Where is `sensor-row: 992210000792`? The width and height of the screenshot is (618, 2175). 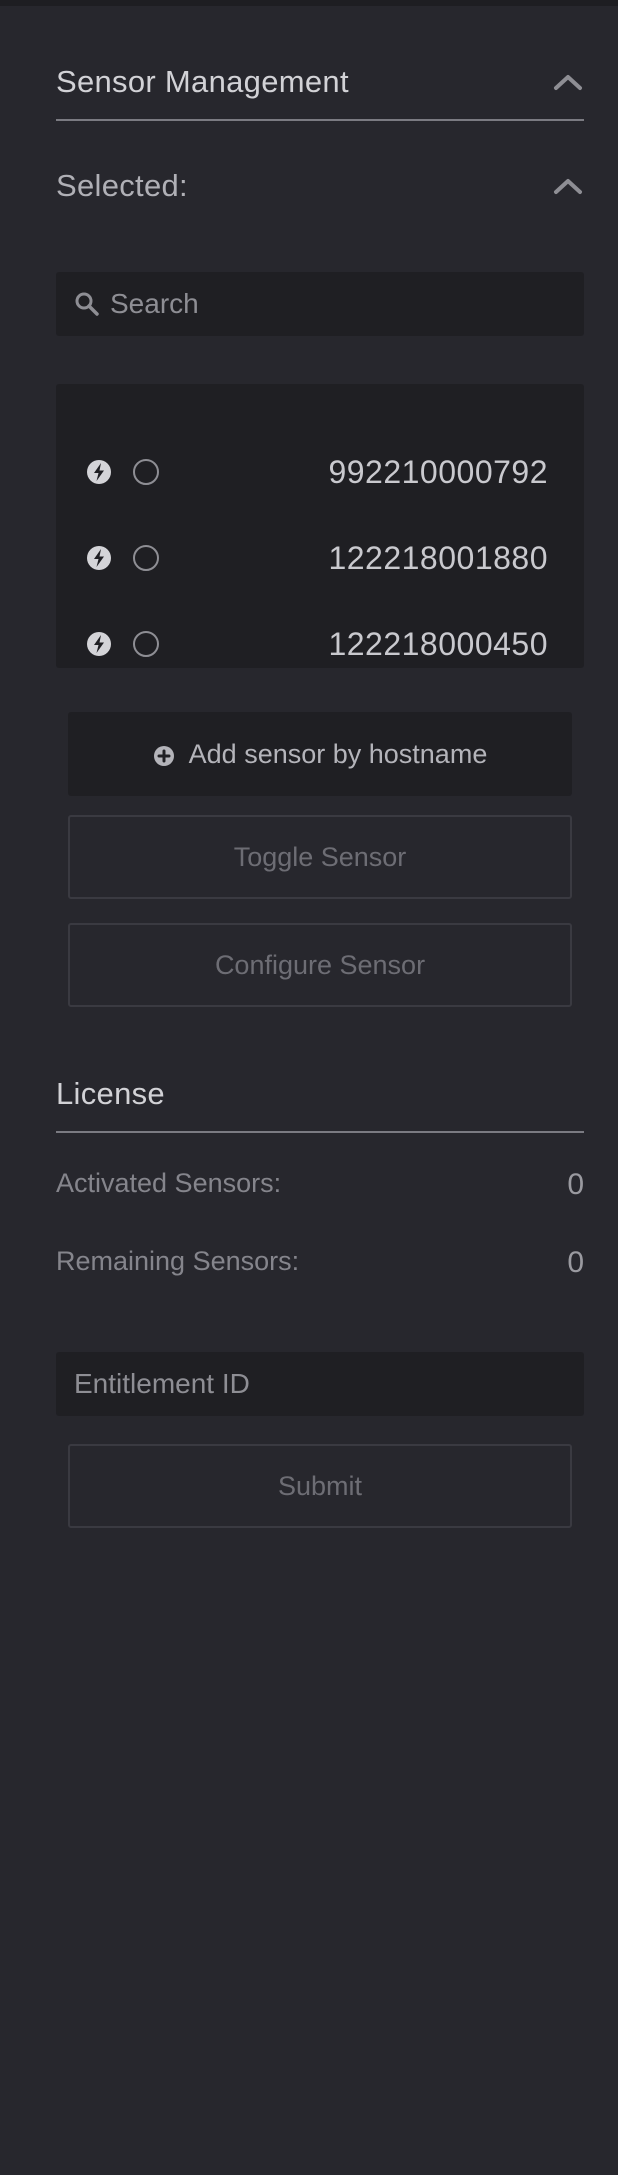
sensor-row: 992210000792 is located at coordinates (320, 472).